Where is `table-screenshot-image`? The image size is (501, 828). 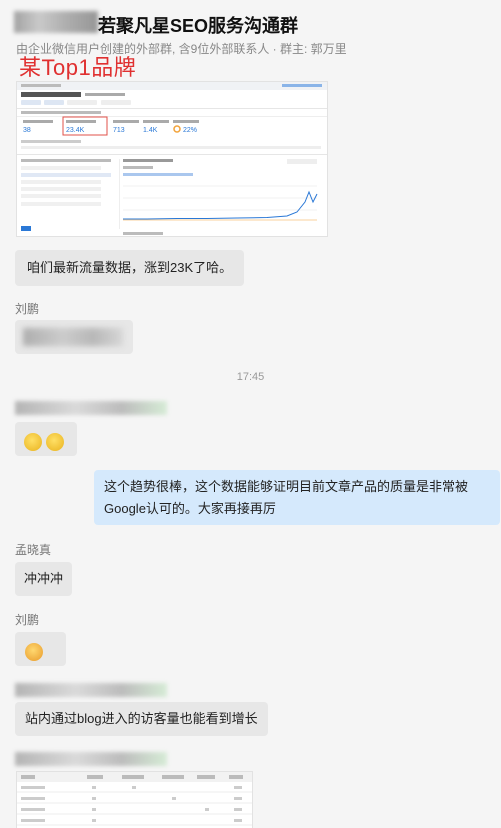
table-screenshot-image is located at coordinates (134, 799).